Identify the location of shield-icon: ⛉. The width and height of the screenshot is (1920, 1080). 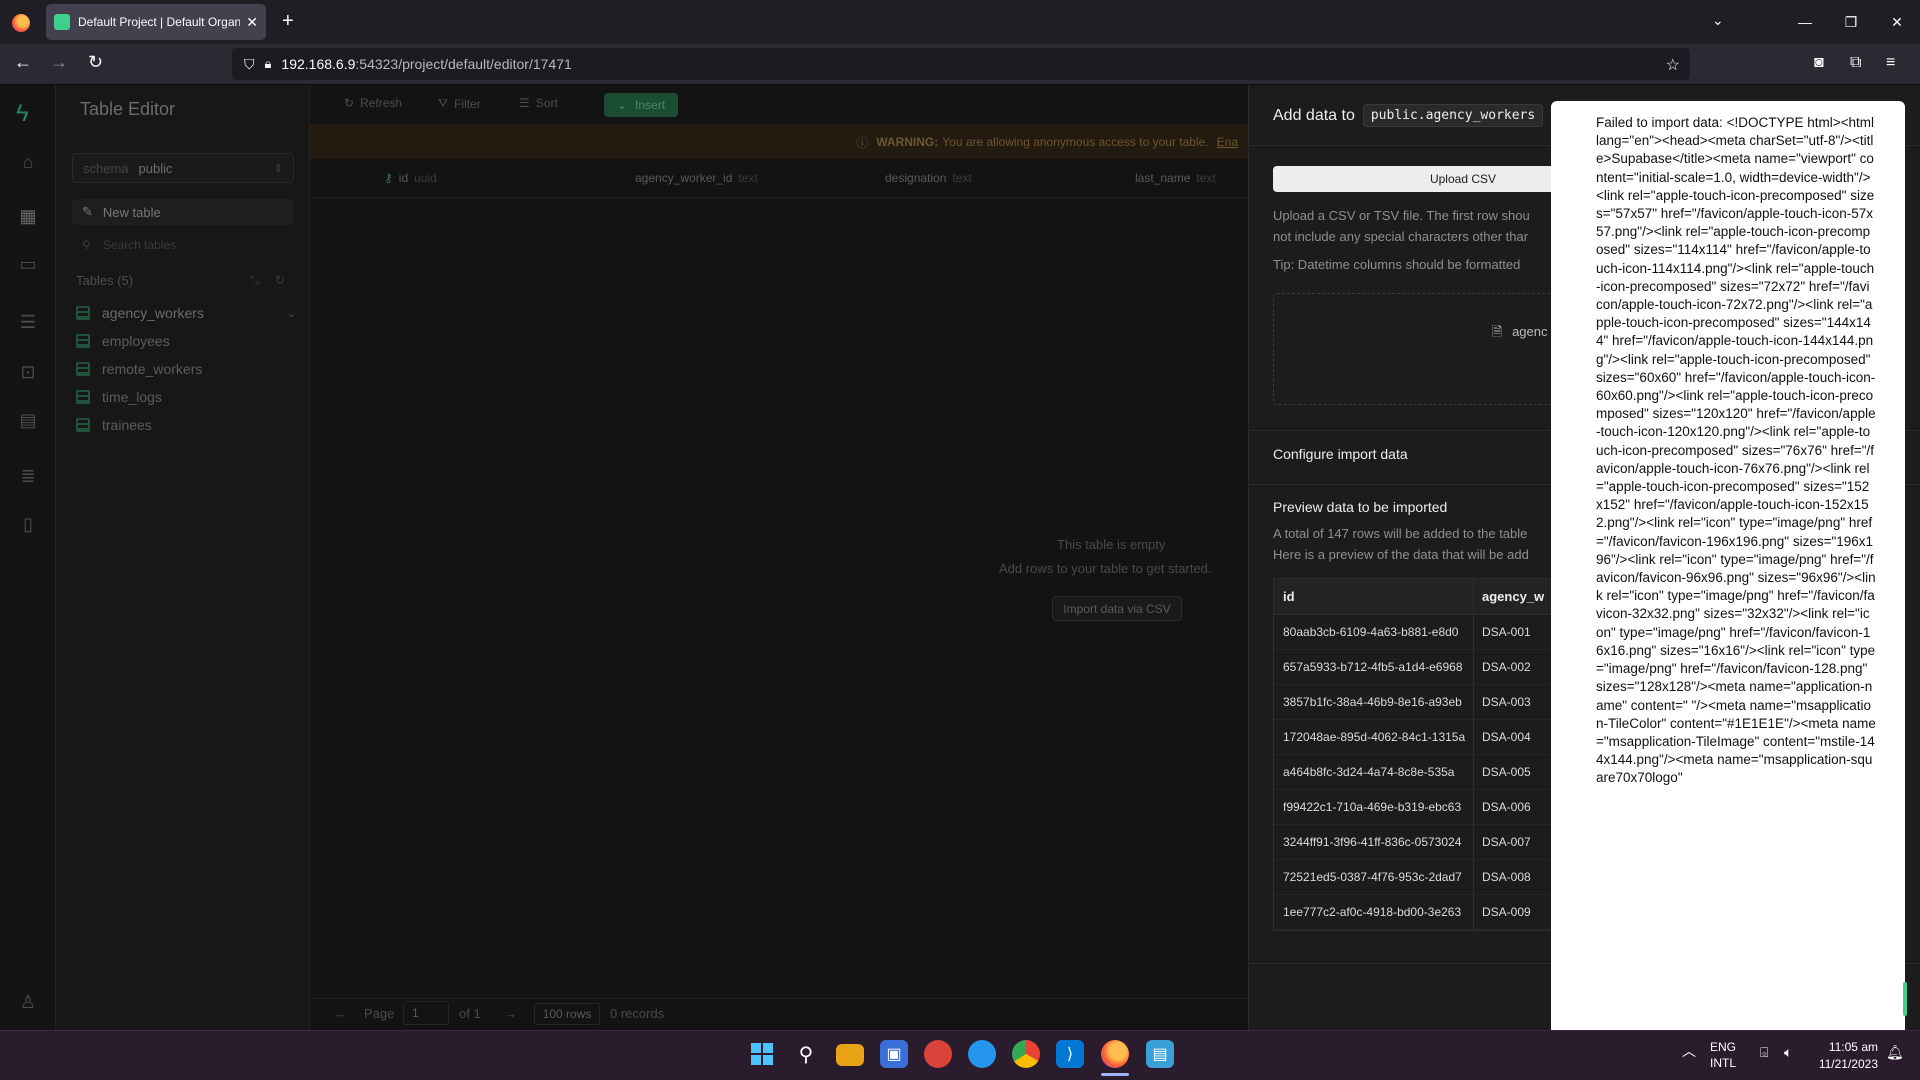
(249, 64).